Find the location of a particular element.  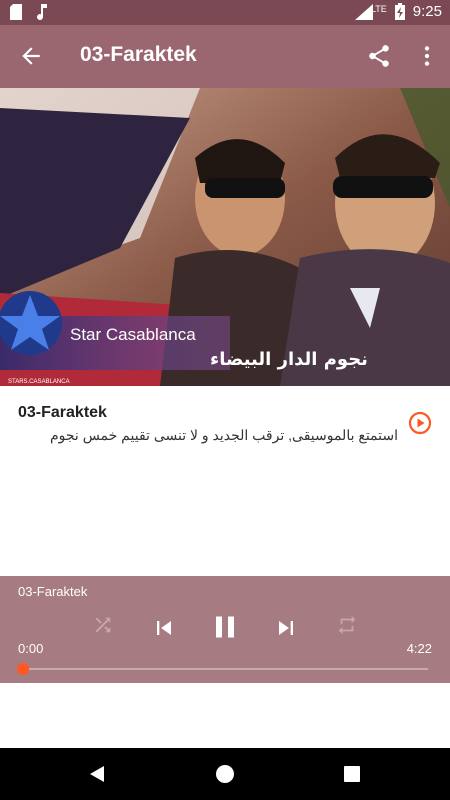

pause-icon is located at coordinates (225, 627).